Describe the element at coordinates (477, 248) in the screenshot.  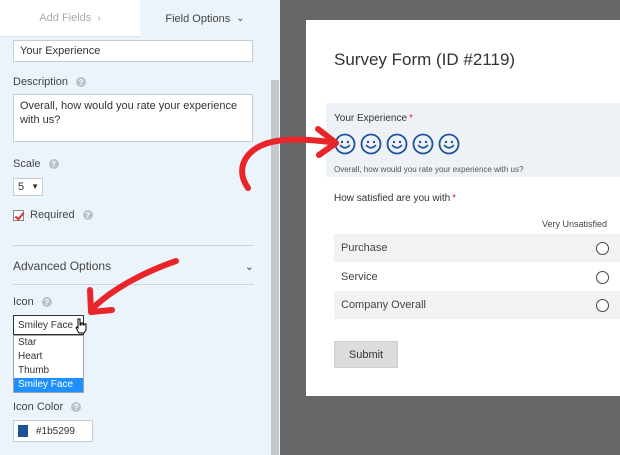
I see `likert-row: Purchase` at that location.